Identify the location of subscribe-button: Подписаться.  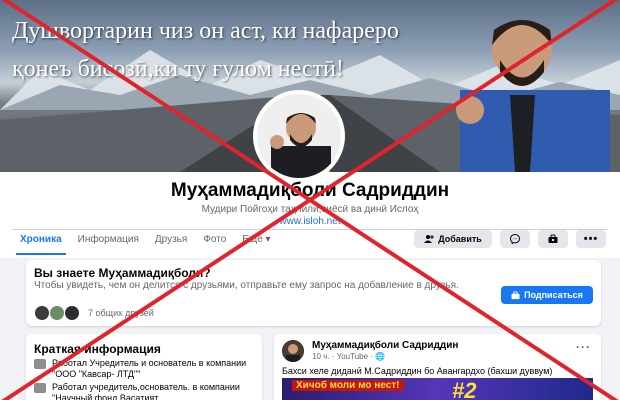
(547, 295).